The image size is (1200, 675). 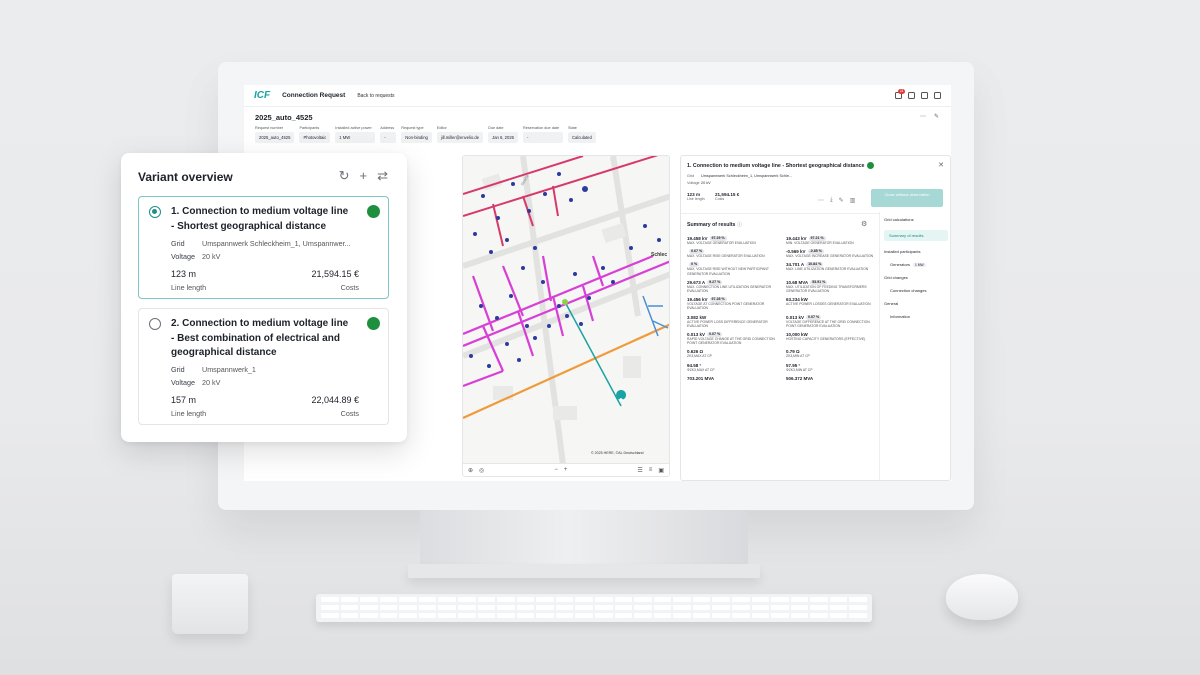 I want to click on notification-icon: 11, so click(x=900, y=94).